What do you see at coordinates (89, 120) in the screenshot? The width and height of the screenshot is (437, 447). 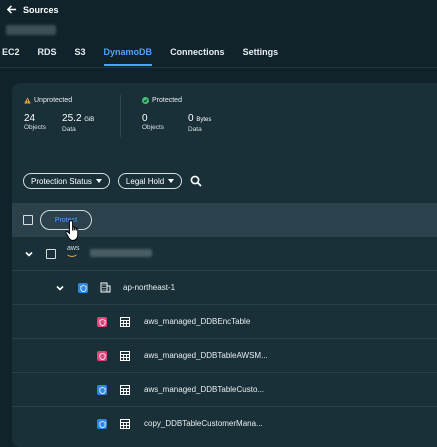 I see `unprotected-data-unit: GiB` at bounding box center [89, 120].